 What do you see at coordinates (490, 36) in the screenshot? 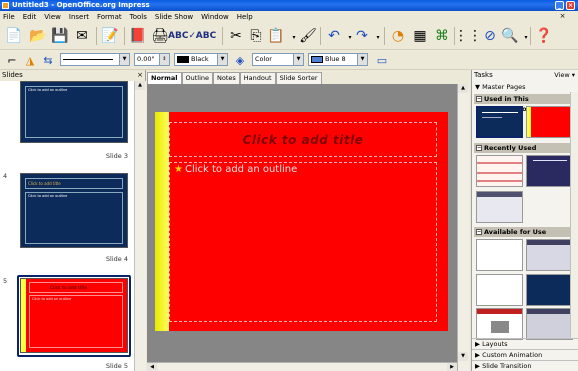
I see `draw-functions-icon: ⊘` at bounding box center [490, 36].